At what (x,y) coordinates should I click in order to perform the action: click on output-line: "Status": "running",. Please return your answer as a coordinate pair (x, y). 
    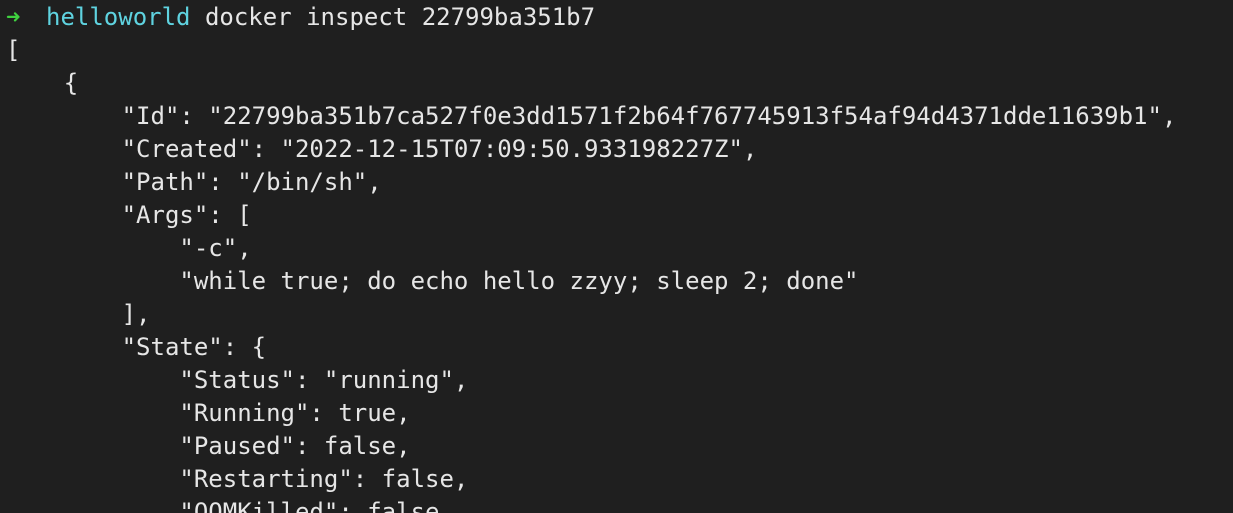
    Looking at the image, I should click on (237, 380).